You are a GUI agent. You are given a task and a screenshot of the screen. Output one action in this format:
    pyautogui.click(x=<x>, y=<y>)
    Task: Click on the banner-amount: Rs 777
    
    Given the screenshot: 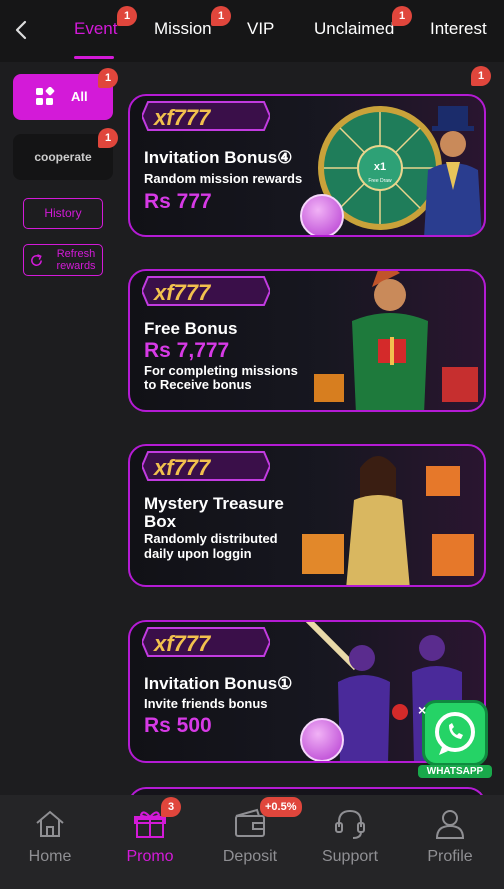 What is the action you would take?
    pyautogui.click(x=178, y=201)
    